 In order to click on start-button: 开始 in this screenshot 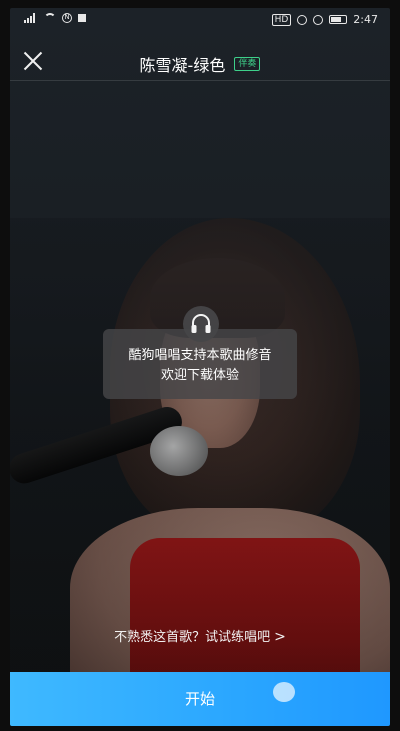, I will do `click(200, 699)`.